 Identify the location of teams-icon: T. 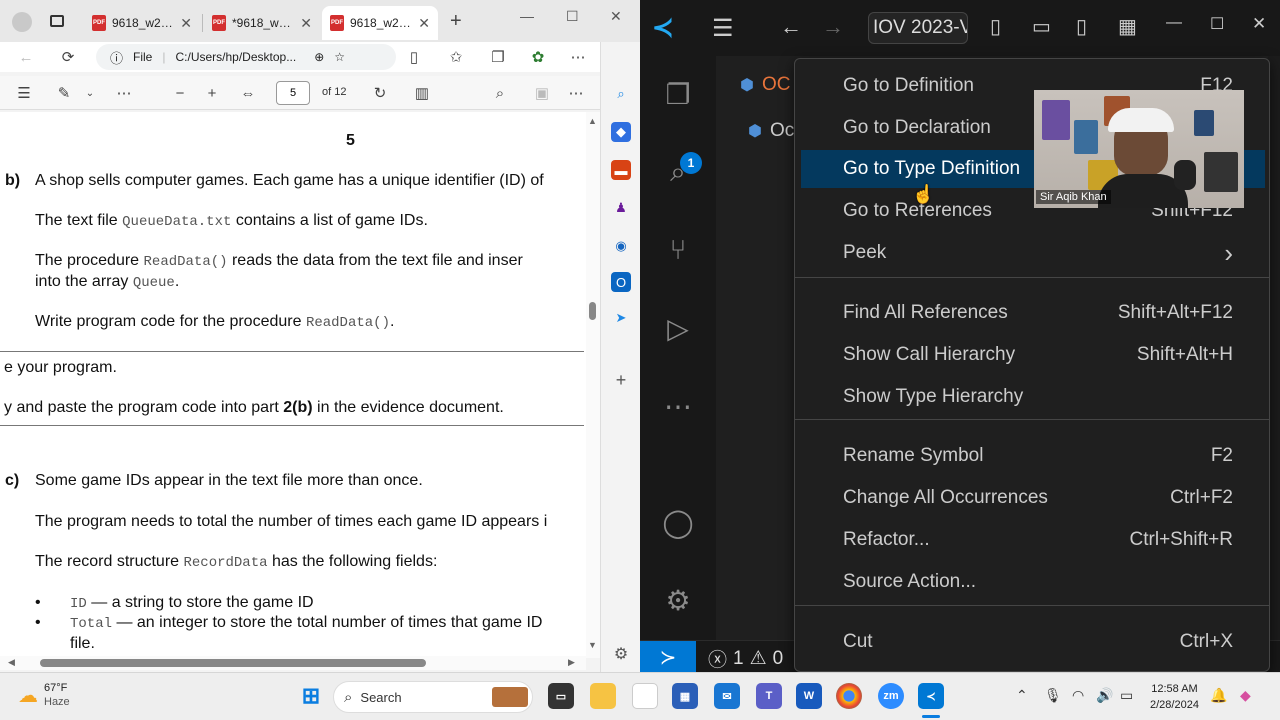
(769, 696).